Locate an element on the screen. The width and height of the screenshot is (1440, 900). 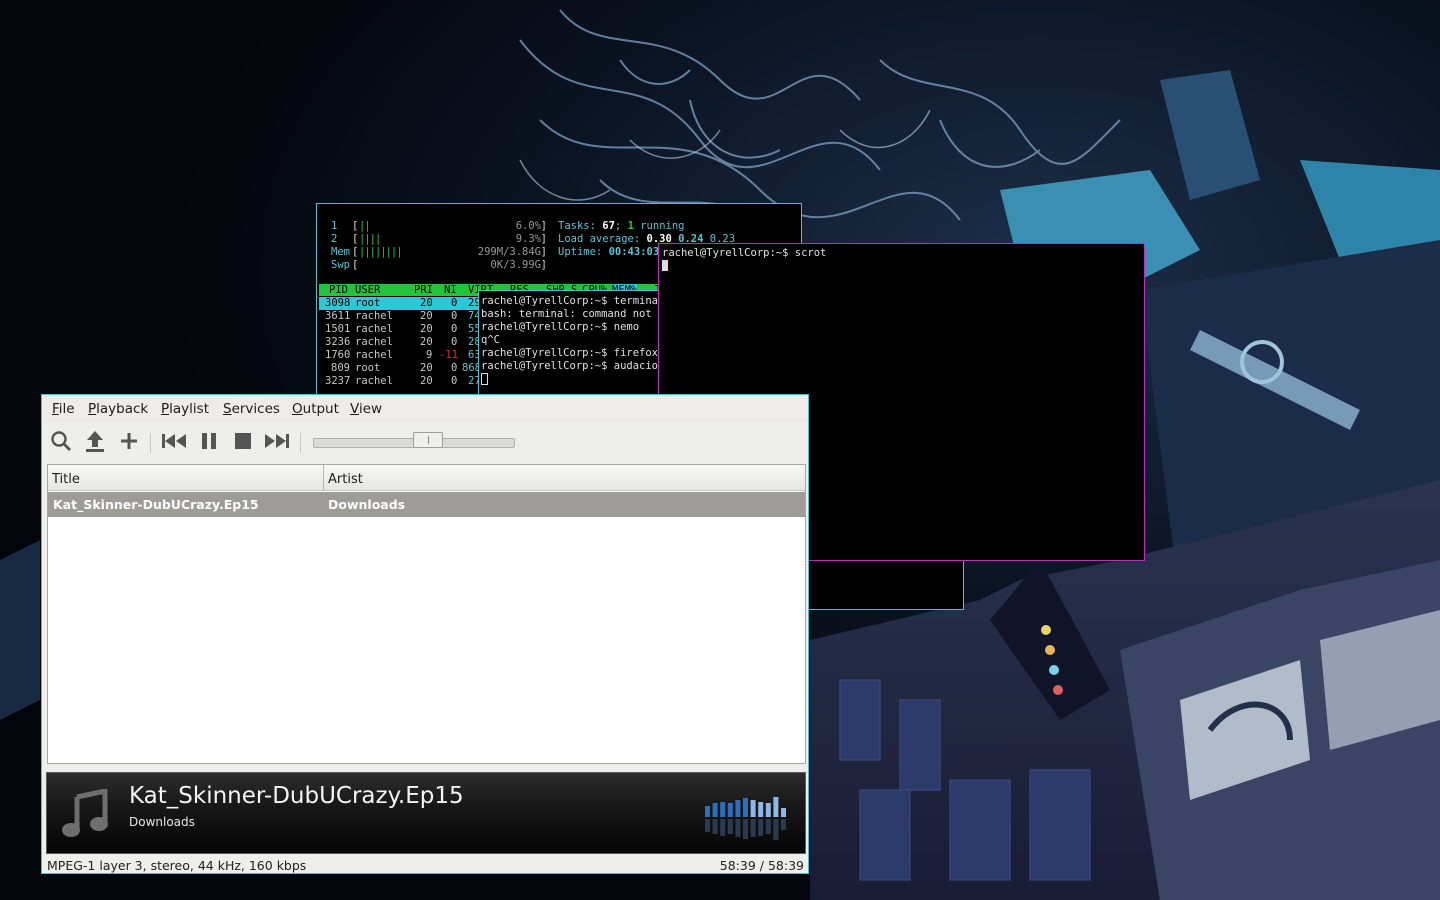
menu-playlist: Playlist is located at coordinates (185, 409).